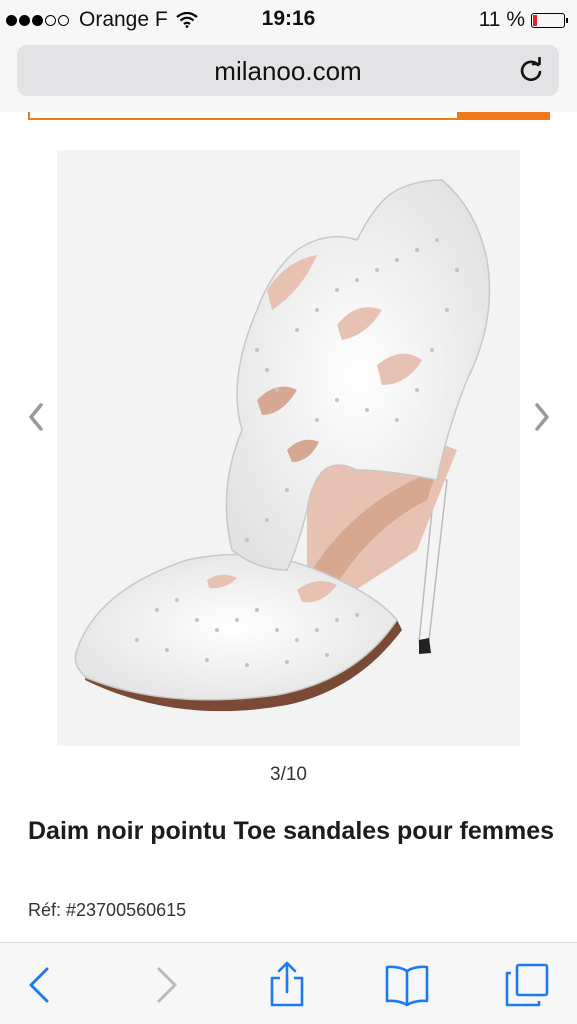 Image resolution: width=577 pixels, height=1024 pixels. What do you see at coordinates (501, 19) in the screenshot?
I see `battery-percent: 11 %` at bounding box center [501, 19].